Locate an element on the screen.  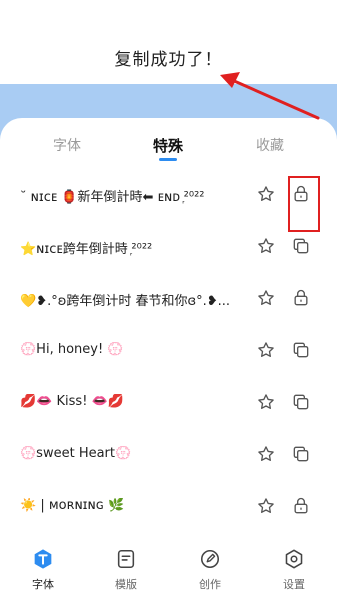
font-icon is located at coordinates (43, 559).